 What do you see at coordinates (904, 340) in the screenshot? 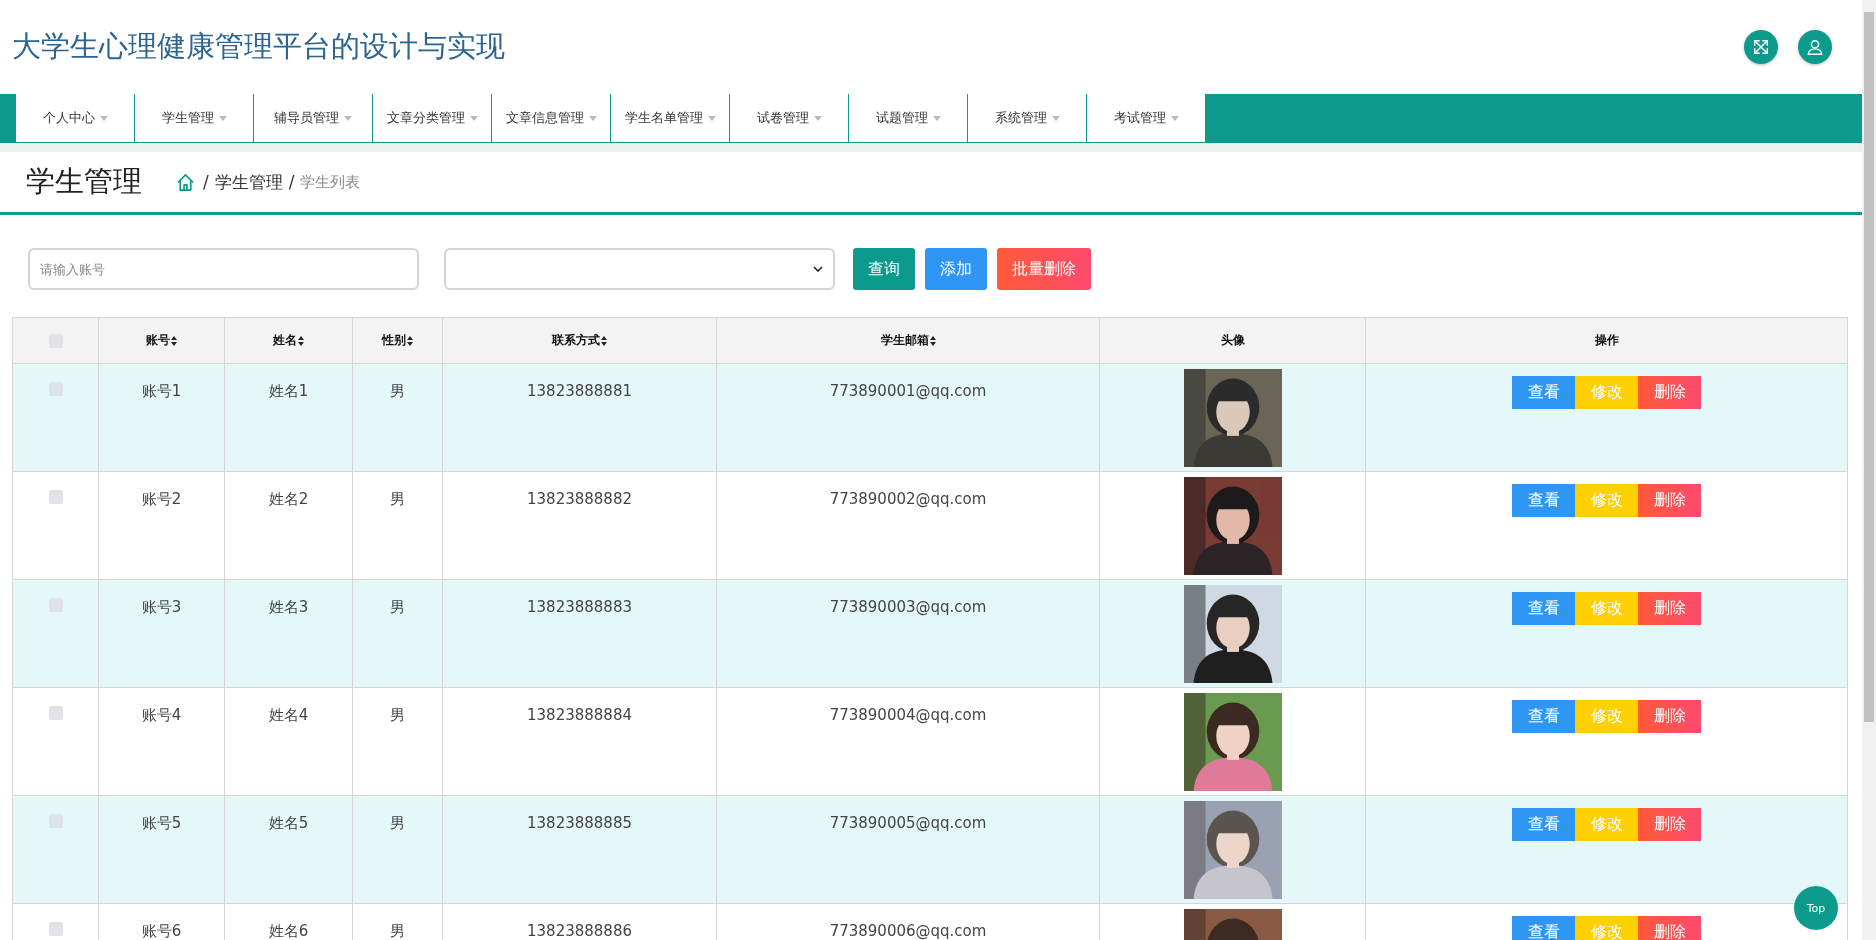
I see `column-header: 学生邮箱` at bounding box center [904, 340].